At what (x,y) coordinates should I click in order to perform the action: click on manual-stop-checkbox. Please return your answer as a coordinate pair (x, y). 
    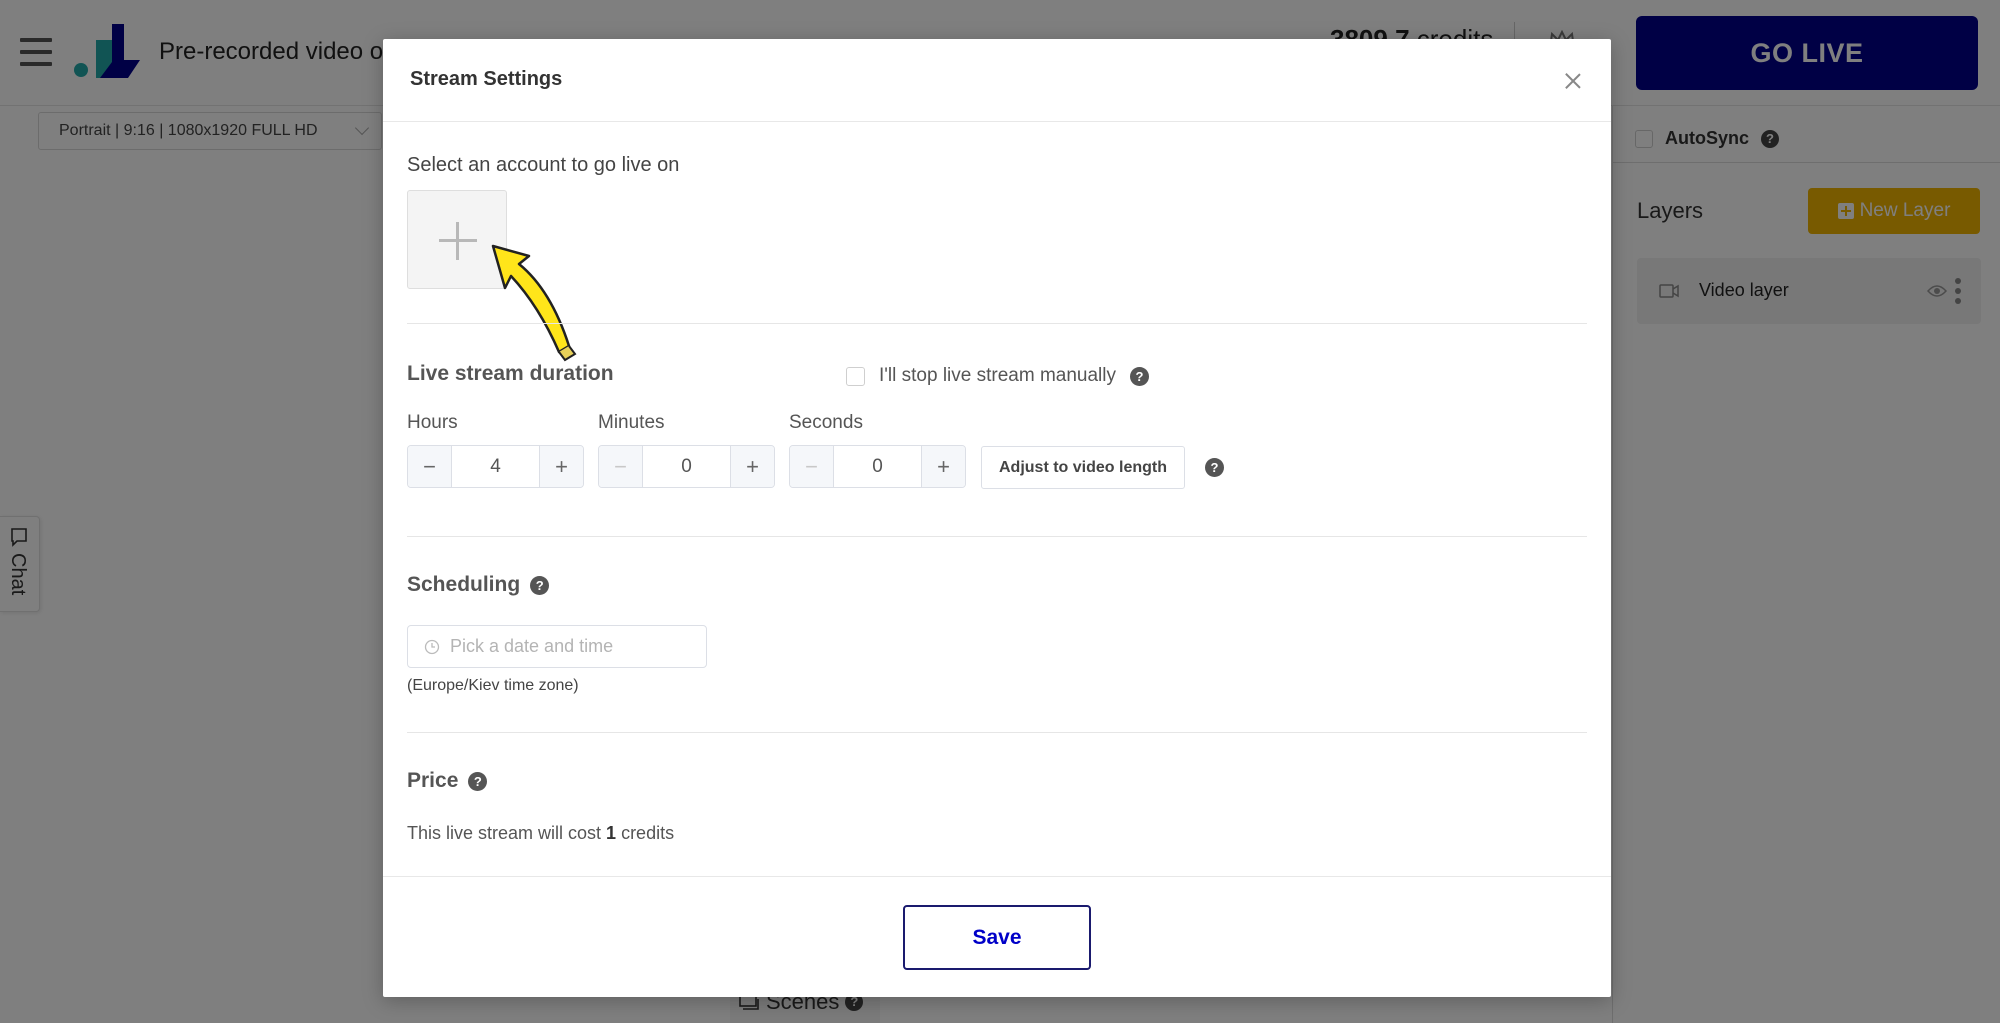
    Looking at the image, I should click on (855, 376).